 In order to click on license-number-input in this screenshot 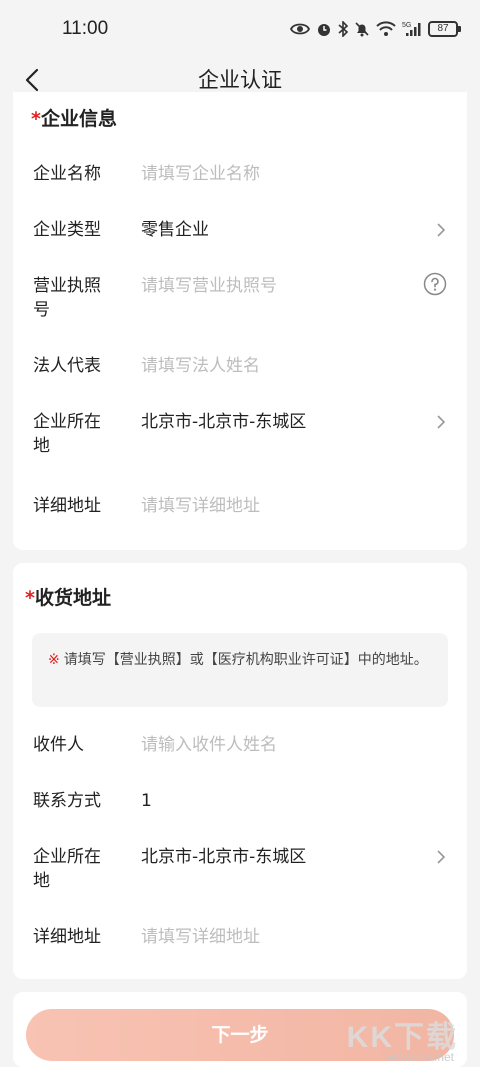, I will do `click(276, 286)`.